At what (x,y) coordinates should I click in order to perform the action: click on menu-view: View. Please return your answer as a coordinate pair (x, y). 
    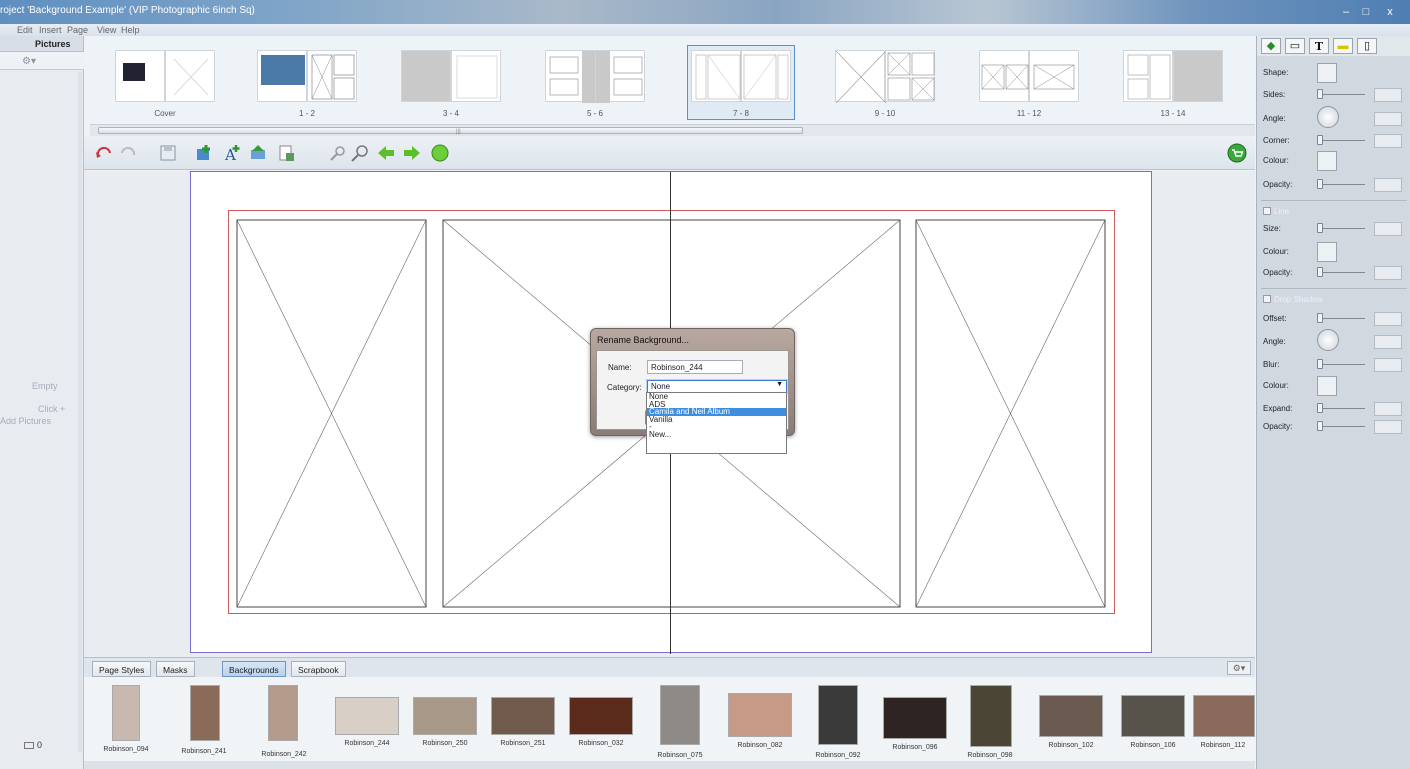
    Looking at the image, I should click on (106, 30).